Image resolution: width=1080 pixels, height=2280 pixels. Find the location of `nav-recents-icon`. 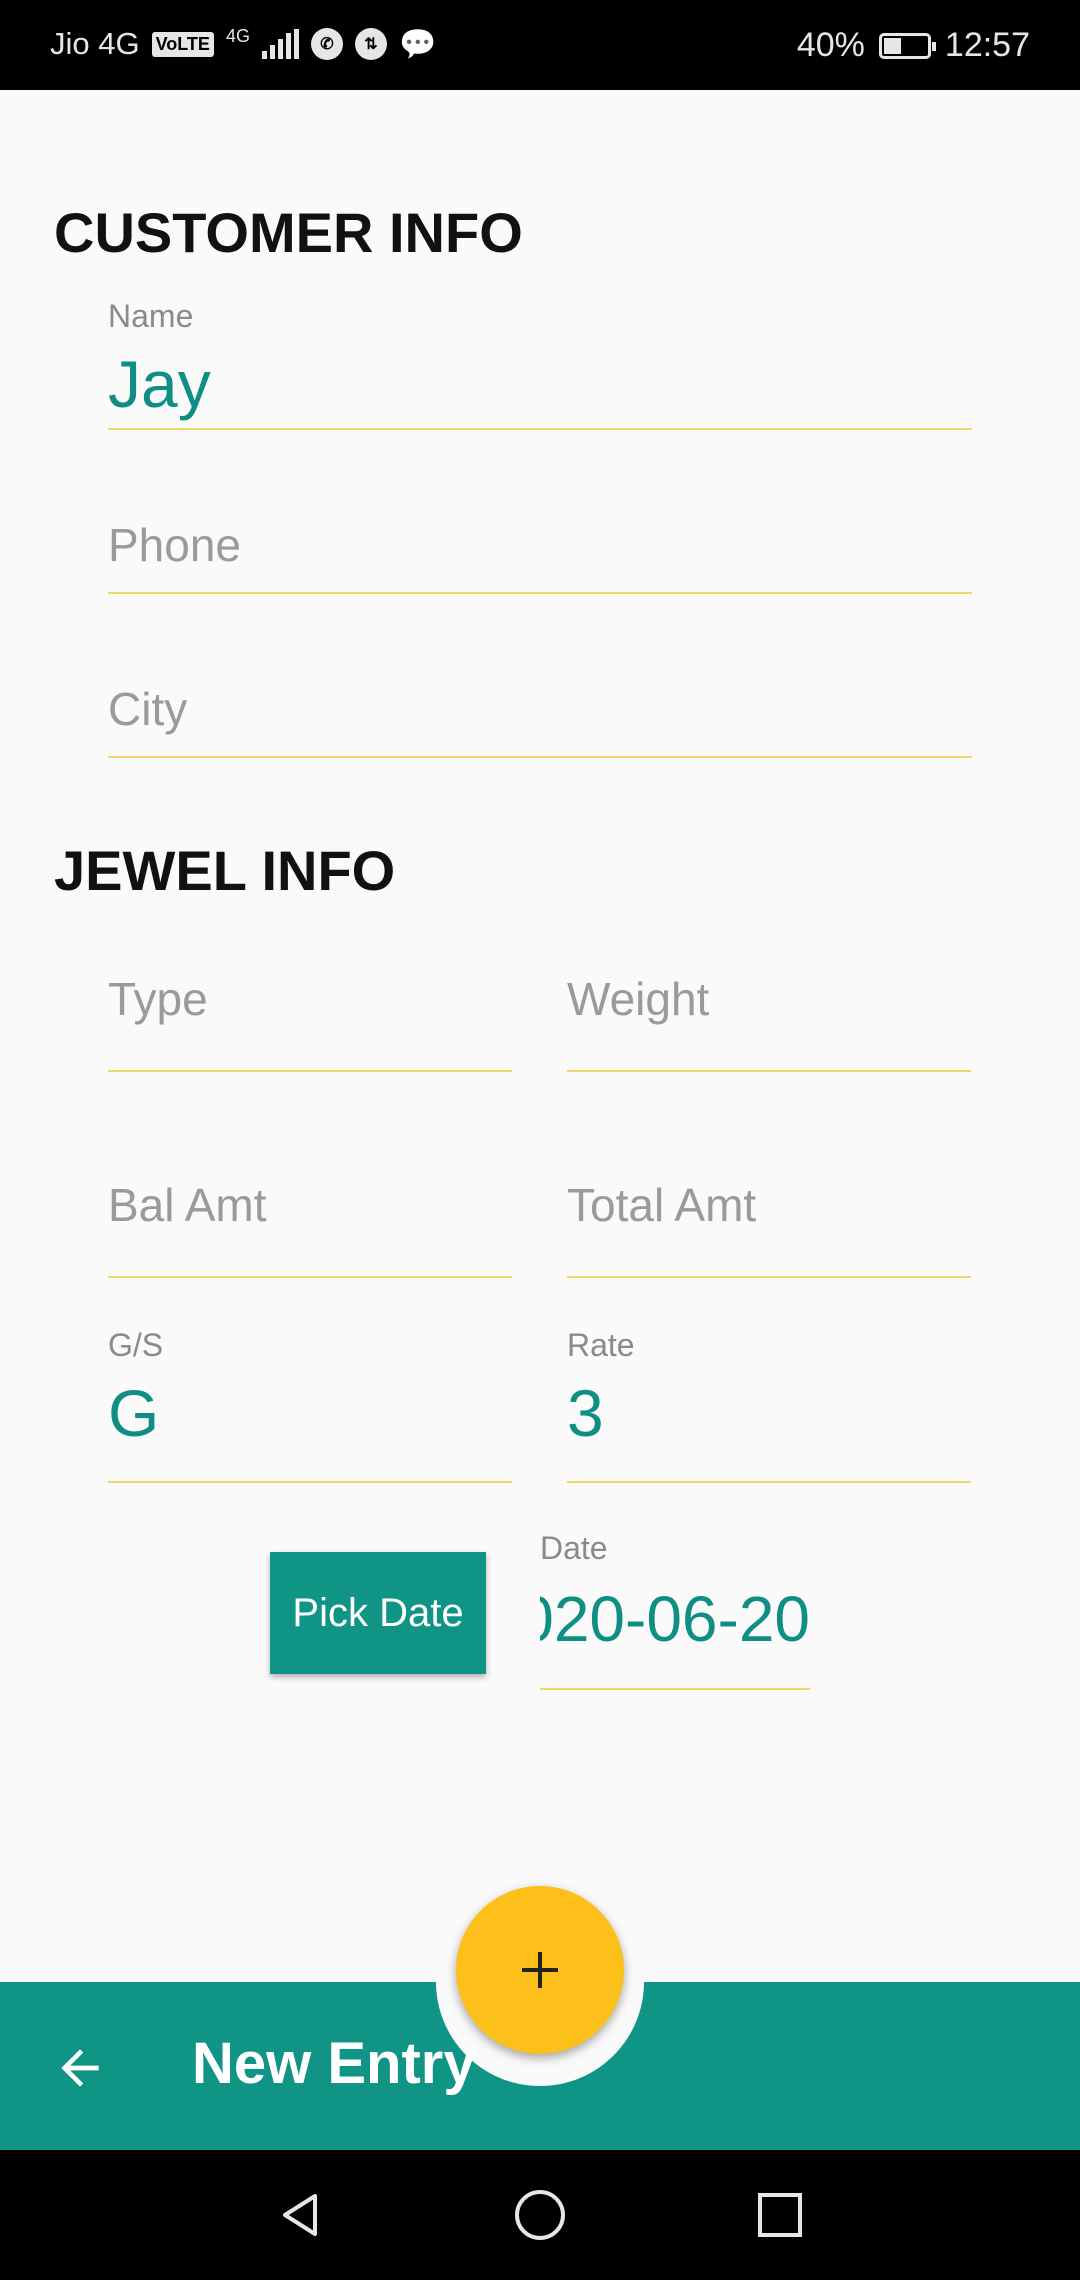

nav-recents-icon is located at coordinates (780, 2215).